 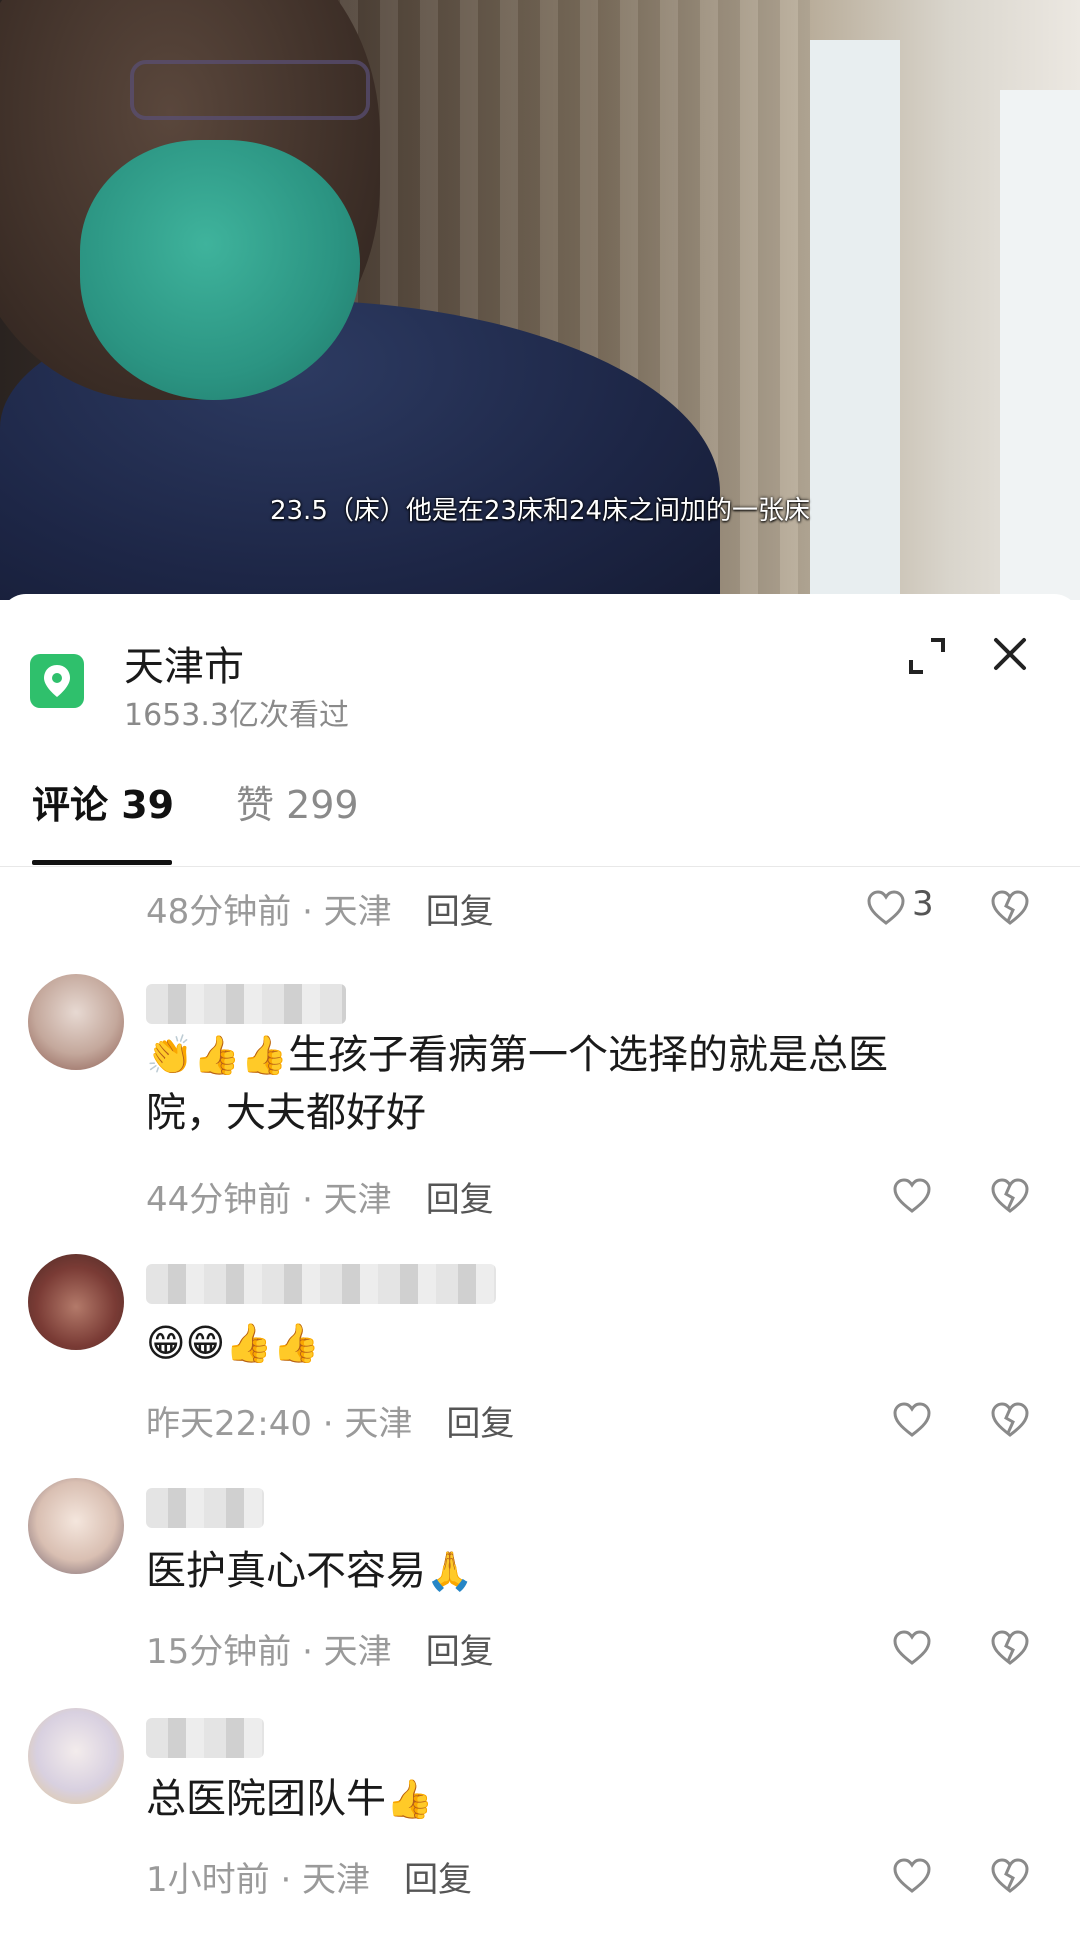 What do you see at coordinates (576, 1343) in the screenshot?
I see `comment-text: 😁😁👍👍` at bounding box center [576, 1343].